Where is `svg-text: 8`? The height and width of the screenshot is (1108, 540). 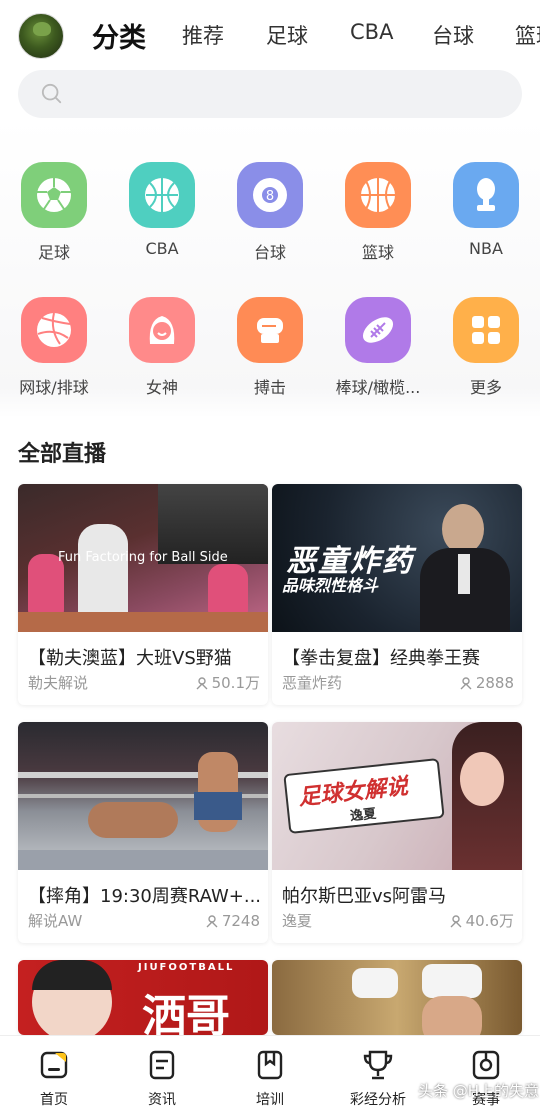
svg-text: 8 is located at coordinates (270, 196).